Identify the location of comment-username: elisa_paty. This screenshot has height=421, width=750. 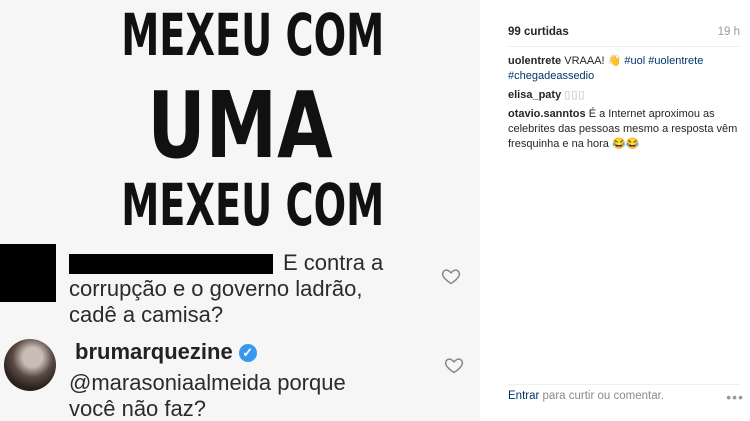
(534, 95).